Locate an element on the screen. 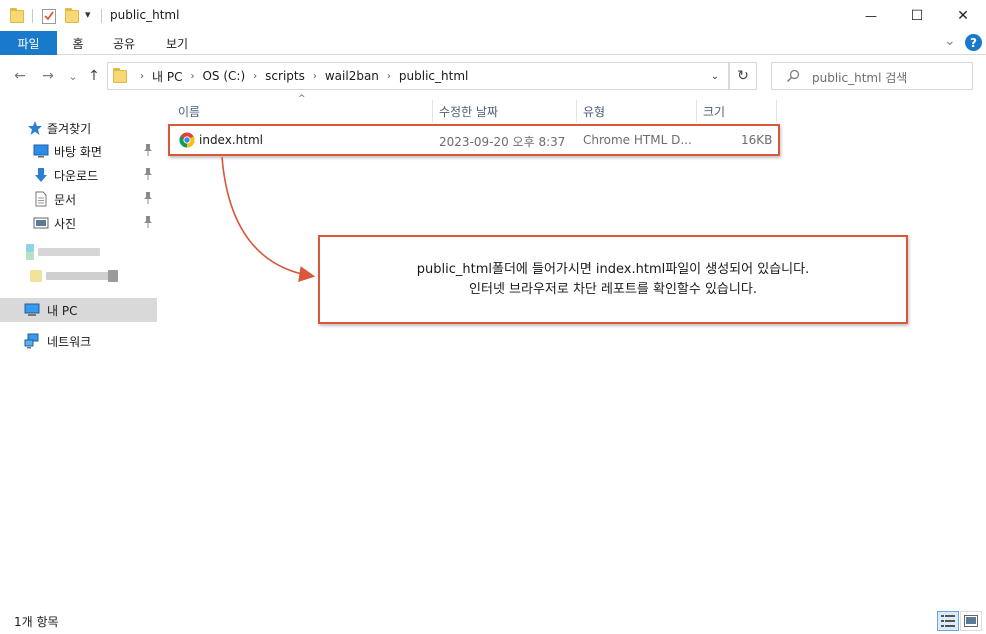 This screenshot has height=634, width=986. details-view-button is located at coordinates (948, 621).